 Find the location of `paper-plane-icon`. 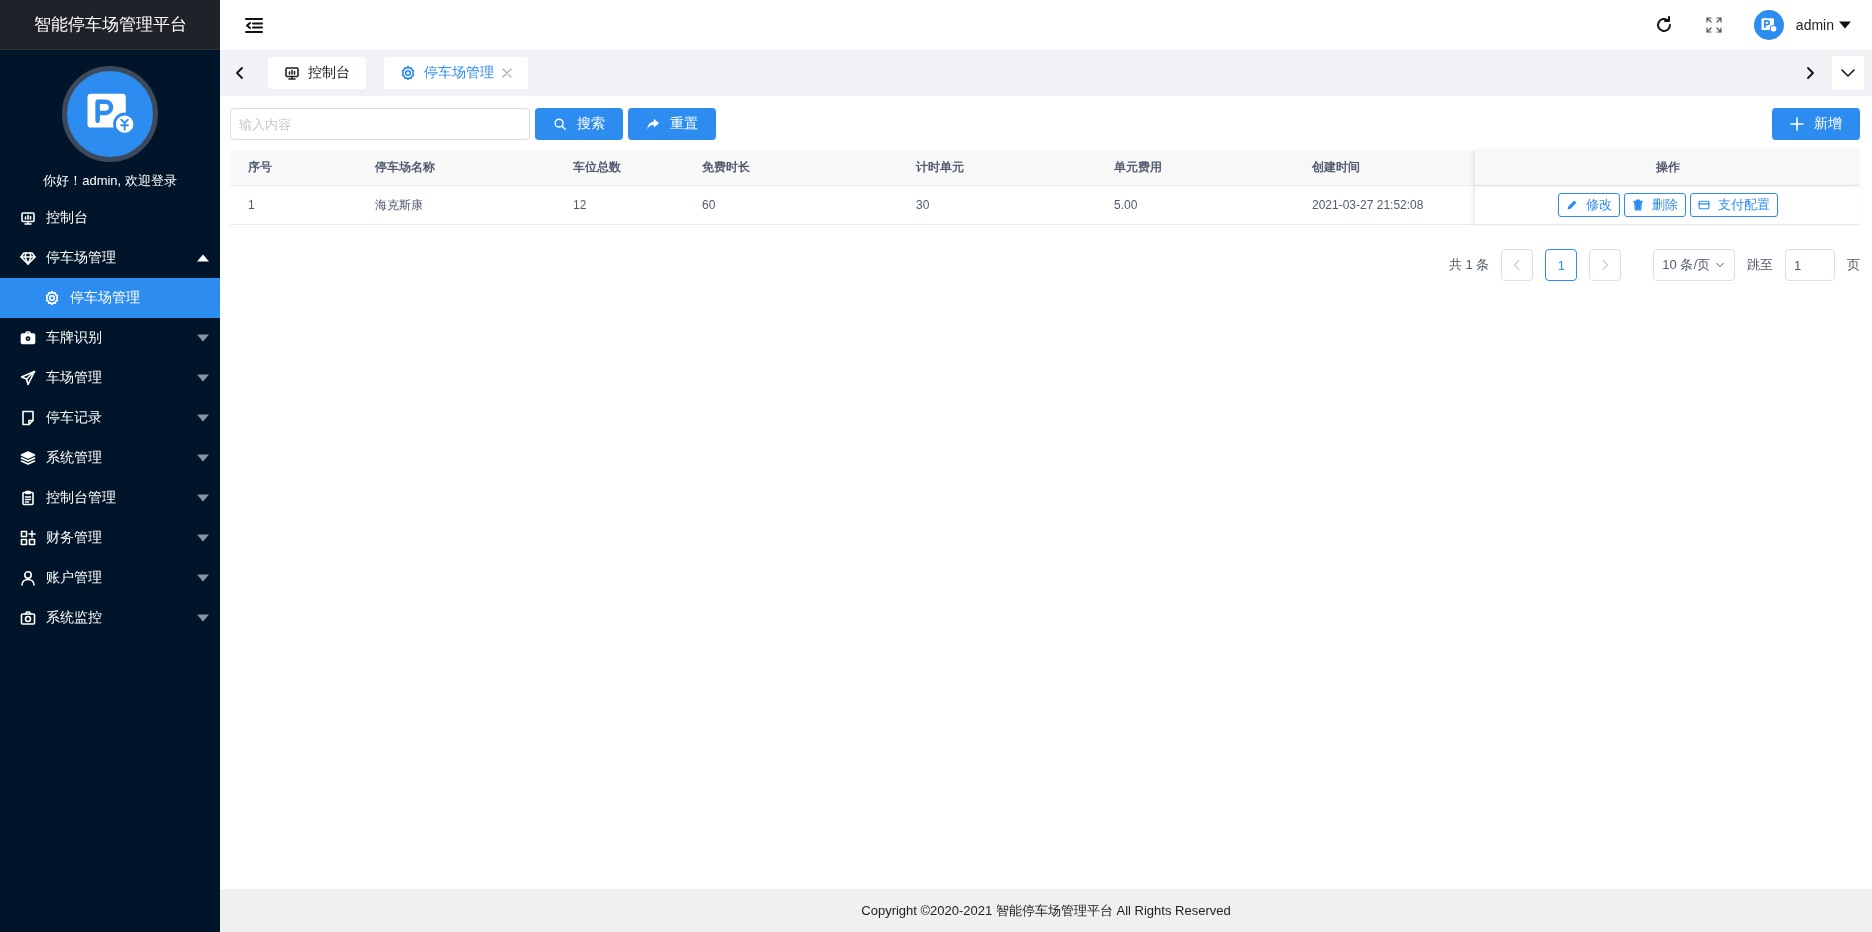

paper-plane-icon is located at coordinates (28, 378).